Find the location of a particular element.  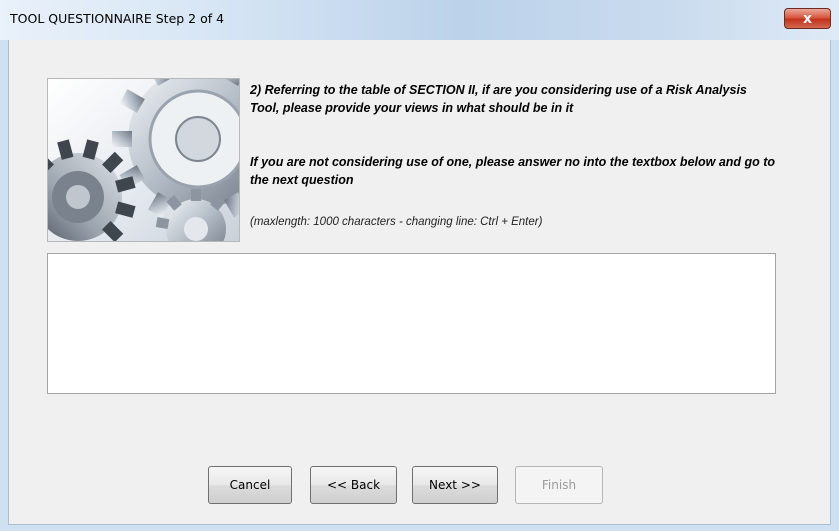

cancel-button: Cancel is located at coordinates (250, 485).